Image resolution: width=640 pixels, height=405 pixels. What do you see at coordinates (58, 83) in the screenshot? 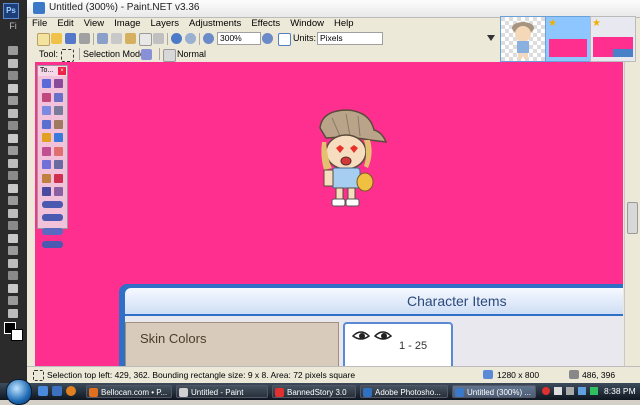
I see `move-selection-icon` at bounding box center [58, 83].